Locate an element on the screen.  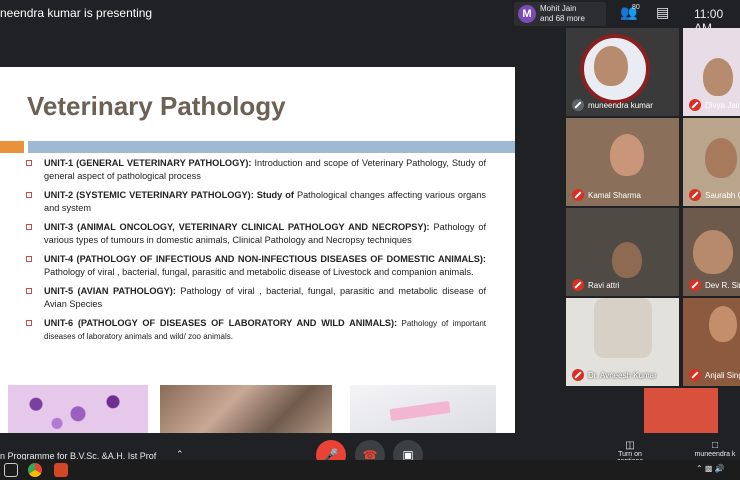
necropsy-image is located at coordinates (246, 409).